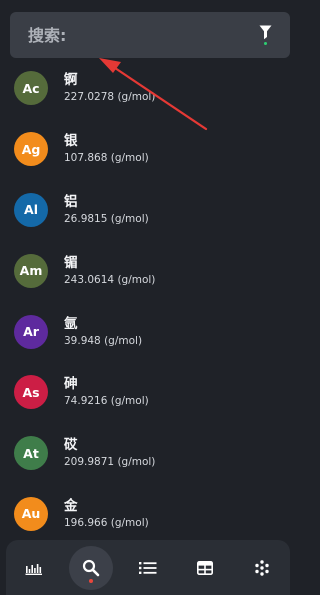 Image resolution: width=320 pixels, height=595 pixels. Describe the element at coordinates (71, 80) in the screenshot. I see `element-name: 锕` at that location.